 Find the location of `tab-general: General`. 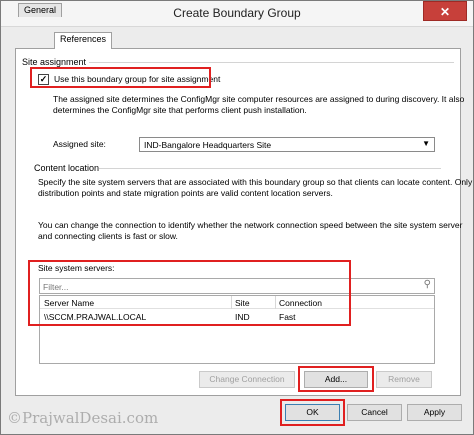

tab-general: General is located at coordinates (40, 10).